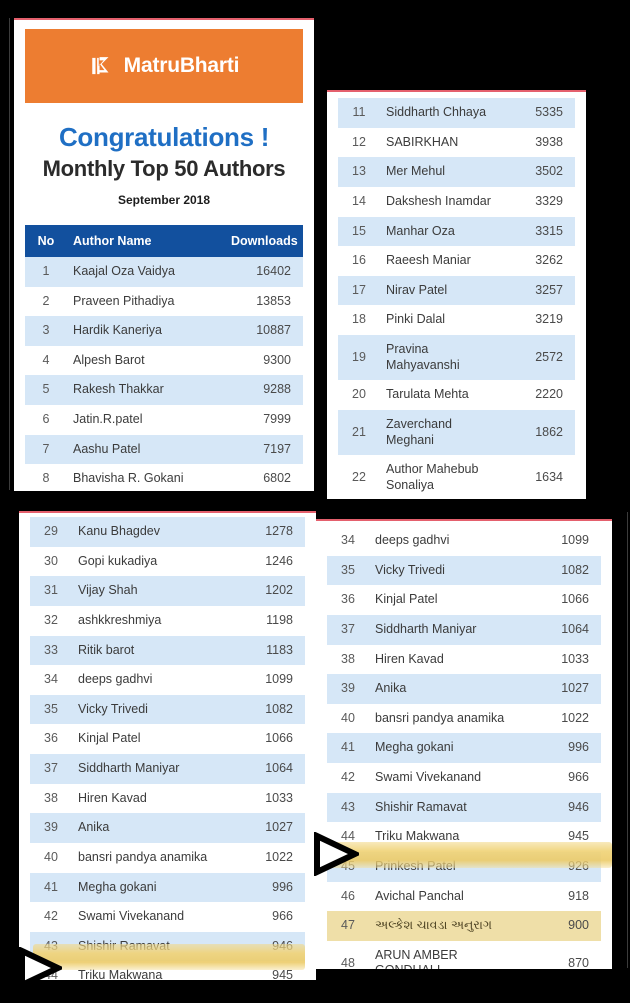 The width and height of the screenshot is (630, 1003). Describe the element at coordinates (146, 240) in the screenshot. I see `col-header-author: Author Name` at that location.